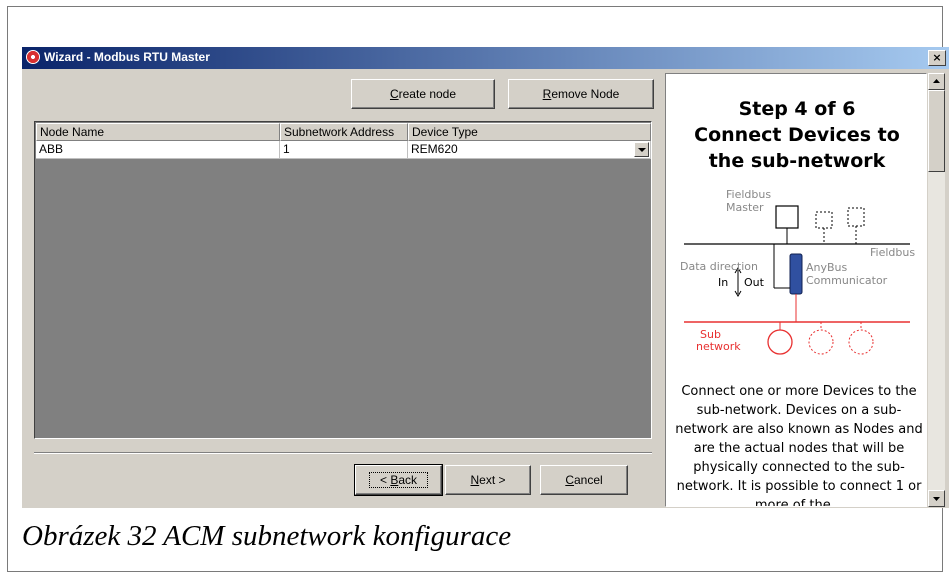  What do you see at coordinates (158, 150) in the screenshot?
I see `cell-node-name: ABB` at bounding box center [158, 150].